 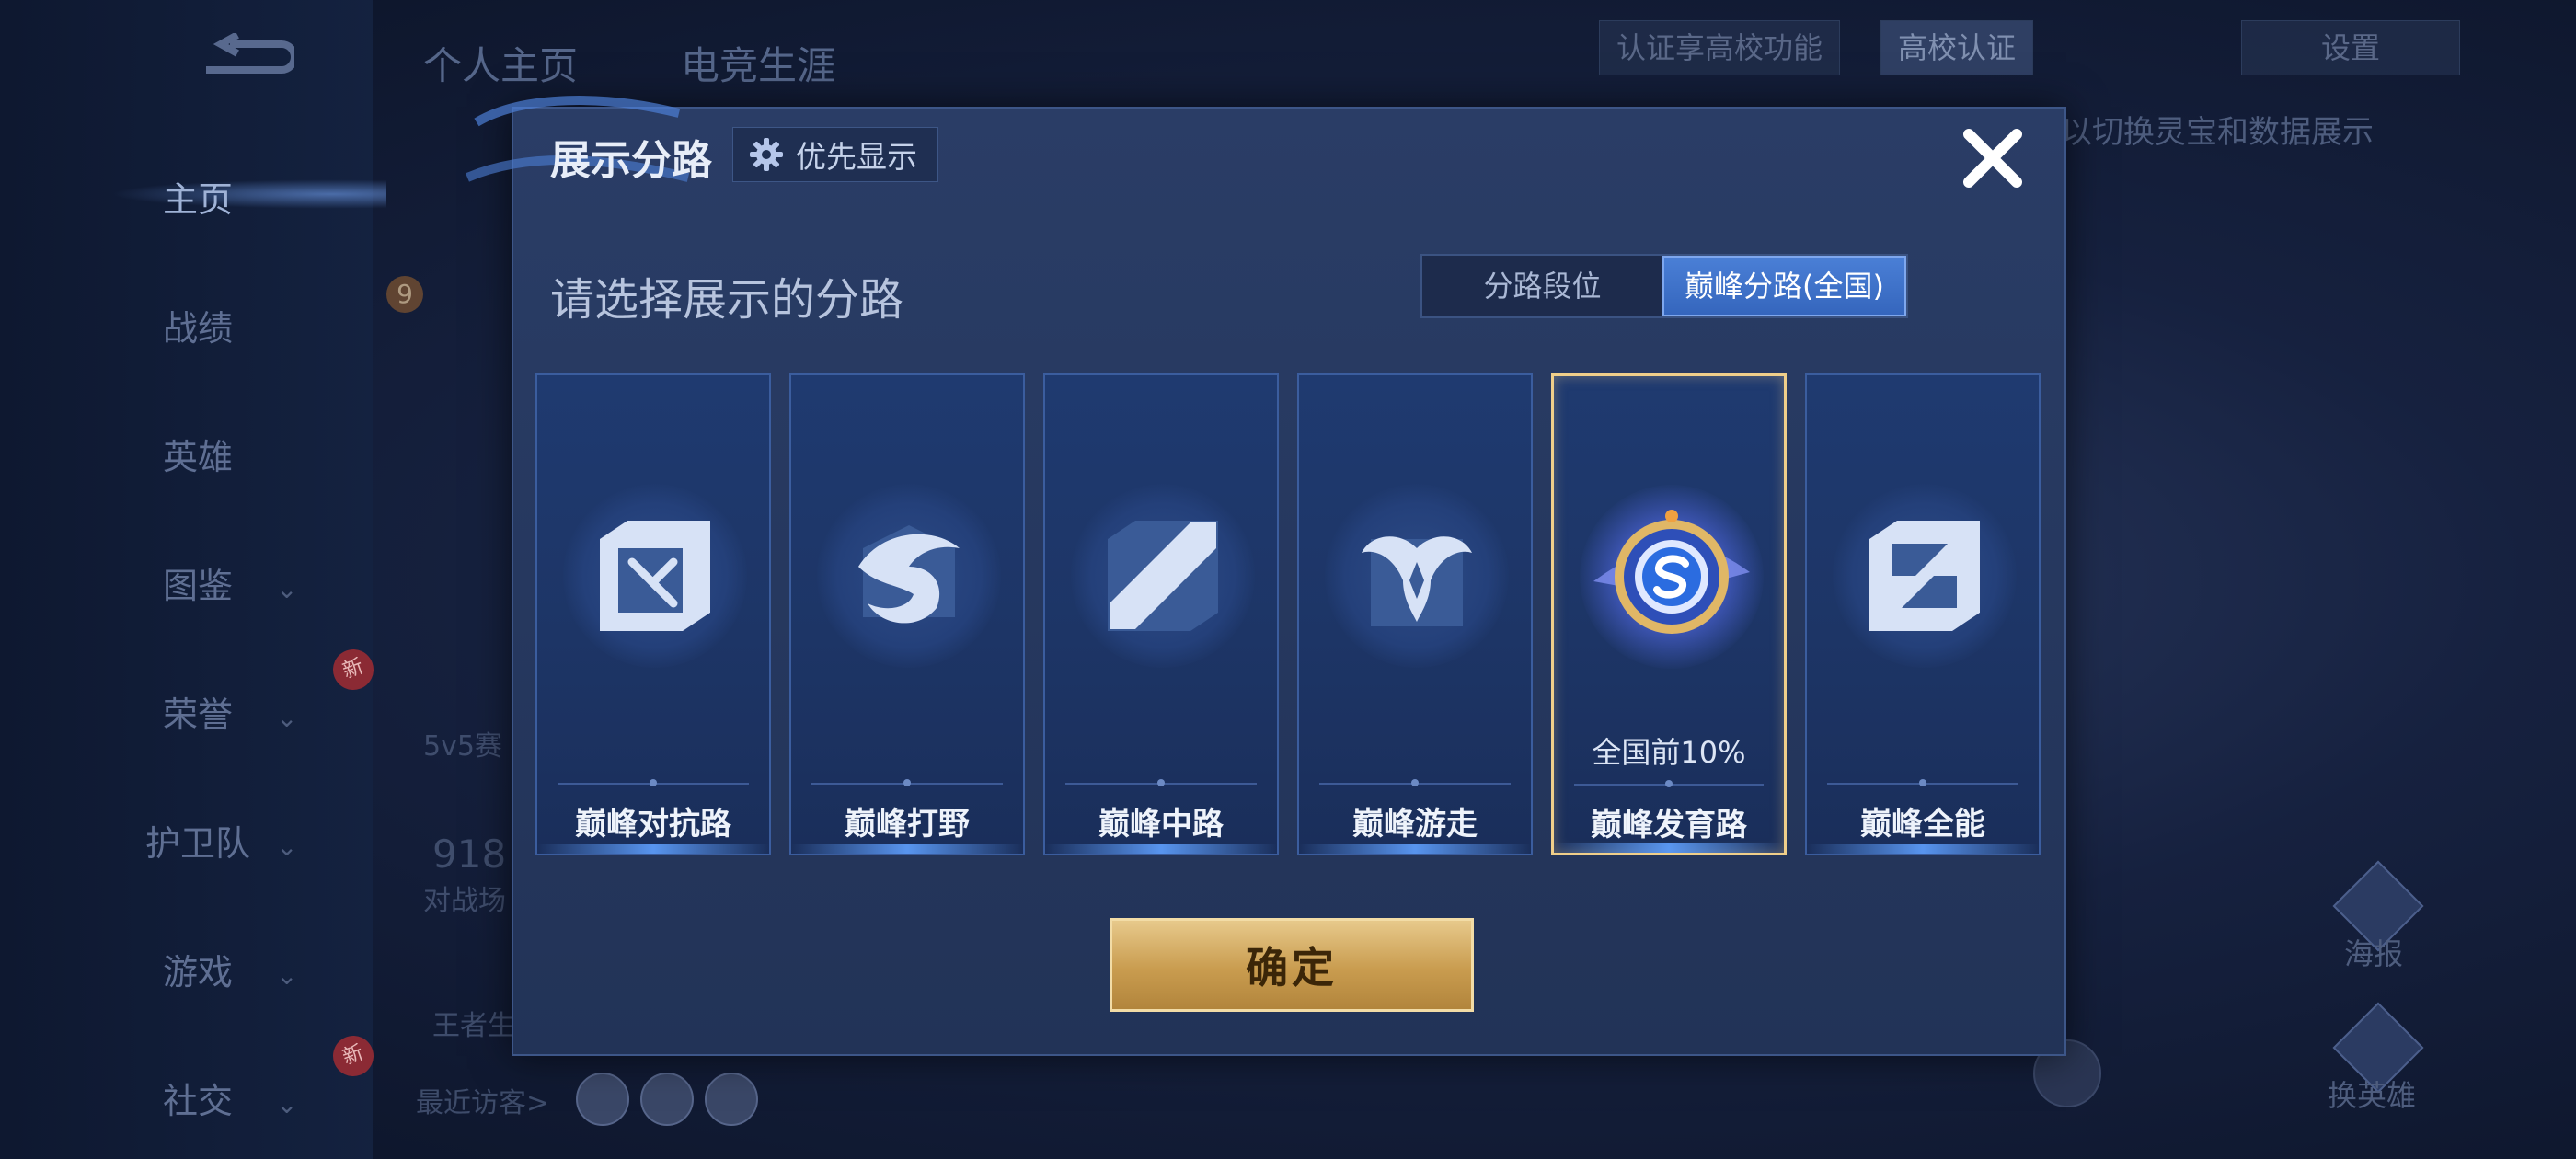 I want to click on priority-display-label: 优先显示, so click(x=856, y=157).